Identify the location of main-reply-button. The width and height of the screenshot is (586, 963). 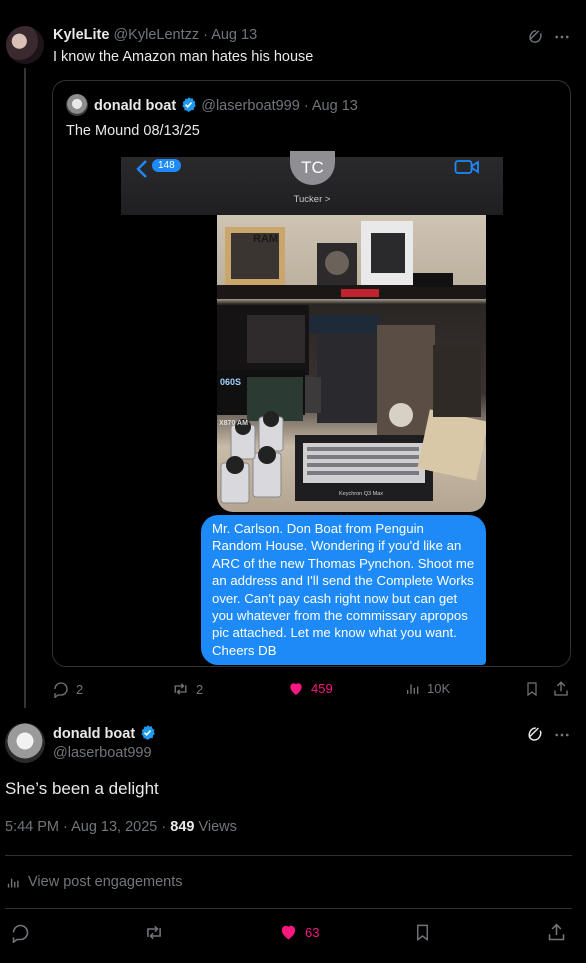
(20, 932).